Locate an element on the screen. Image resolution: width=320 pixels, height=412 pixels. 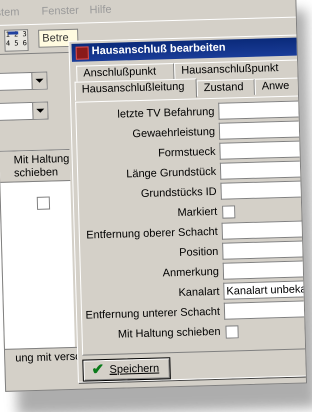
car-icon: ▬ is located at coordinates (16, 32).